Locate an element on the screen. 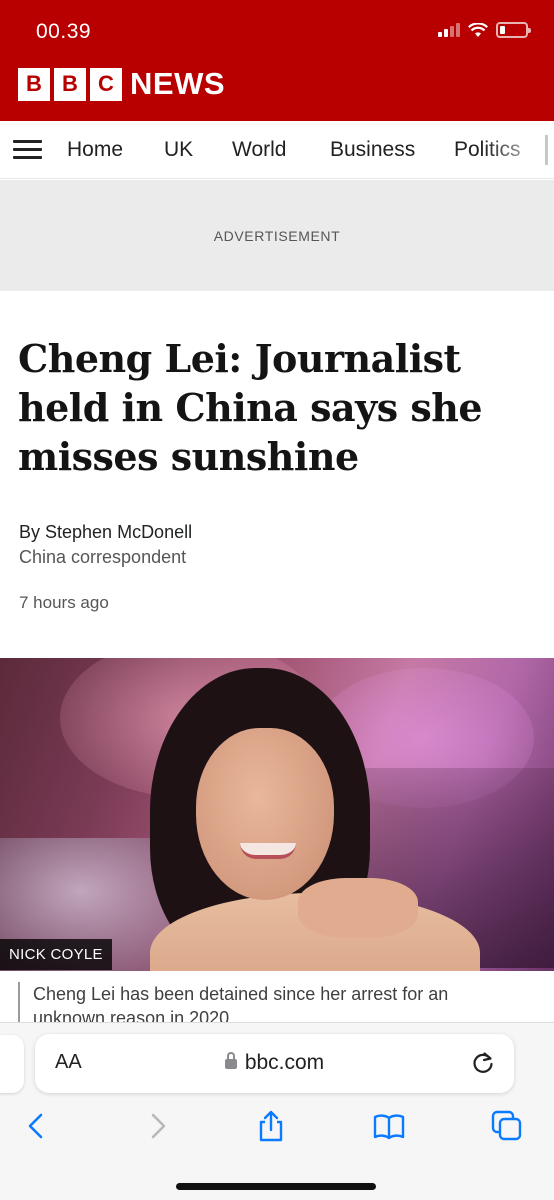 The height and width of the screenshot is (1200, 554). tabs-icon is located at coordinates (507, 1126).